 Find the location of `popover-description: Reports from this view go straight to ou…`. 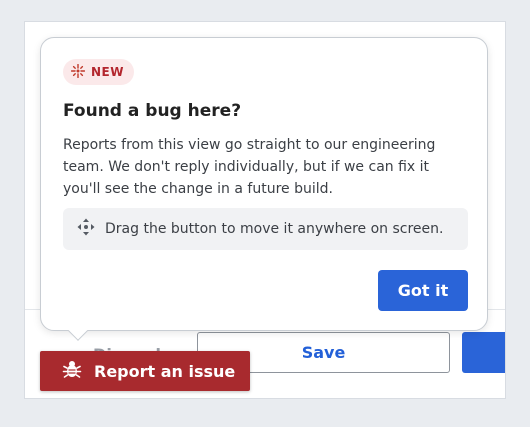

popover-description: Reports from this view go straight to ou… is located at coordinates (249, 167).